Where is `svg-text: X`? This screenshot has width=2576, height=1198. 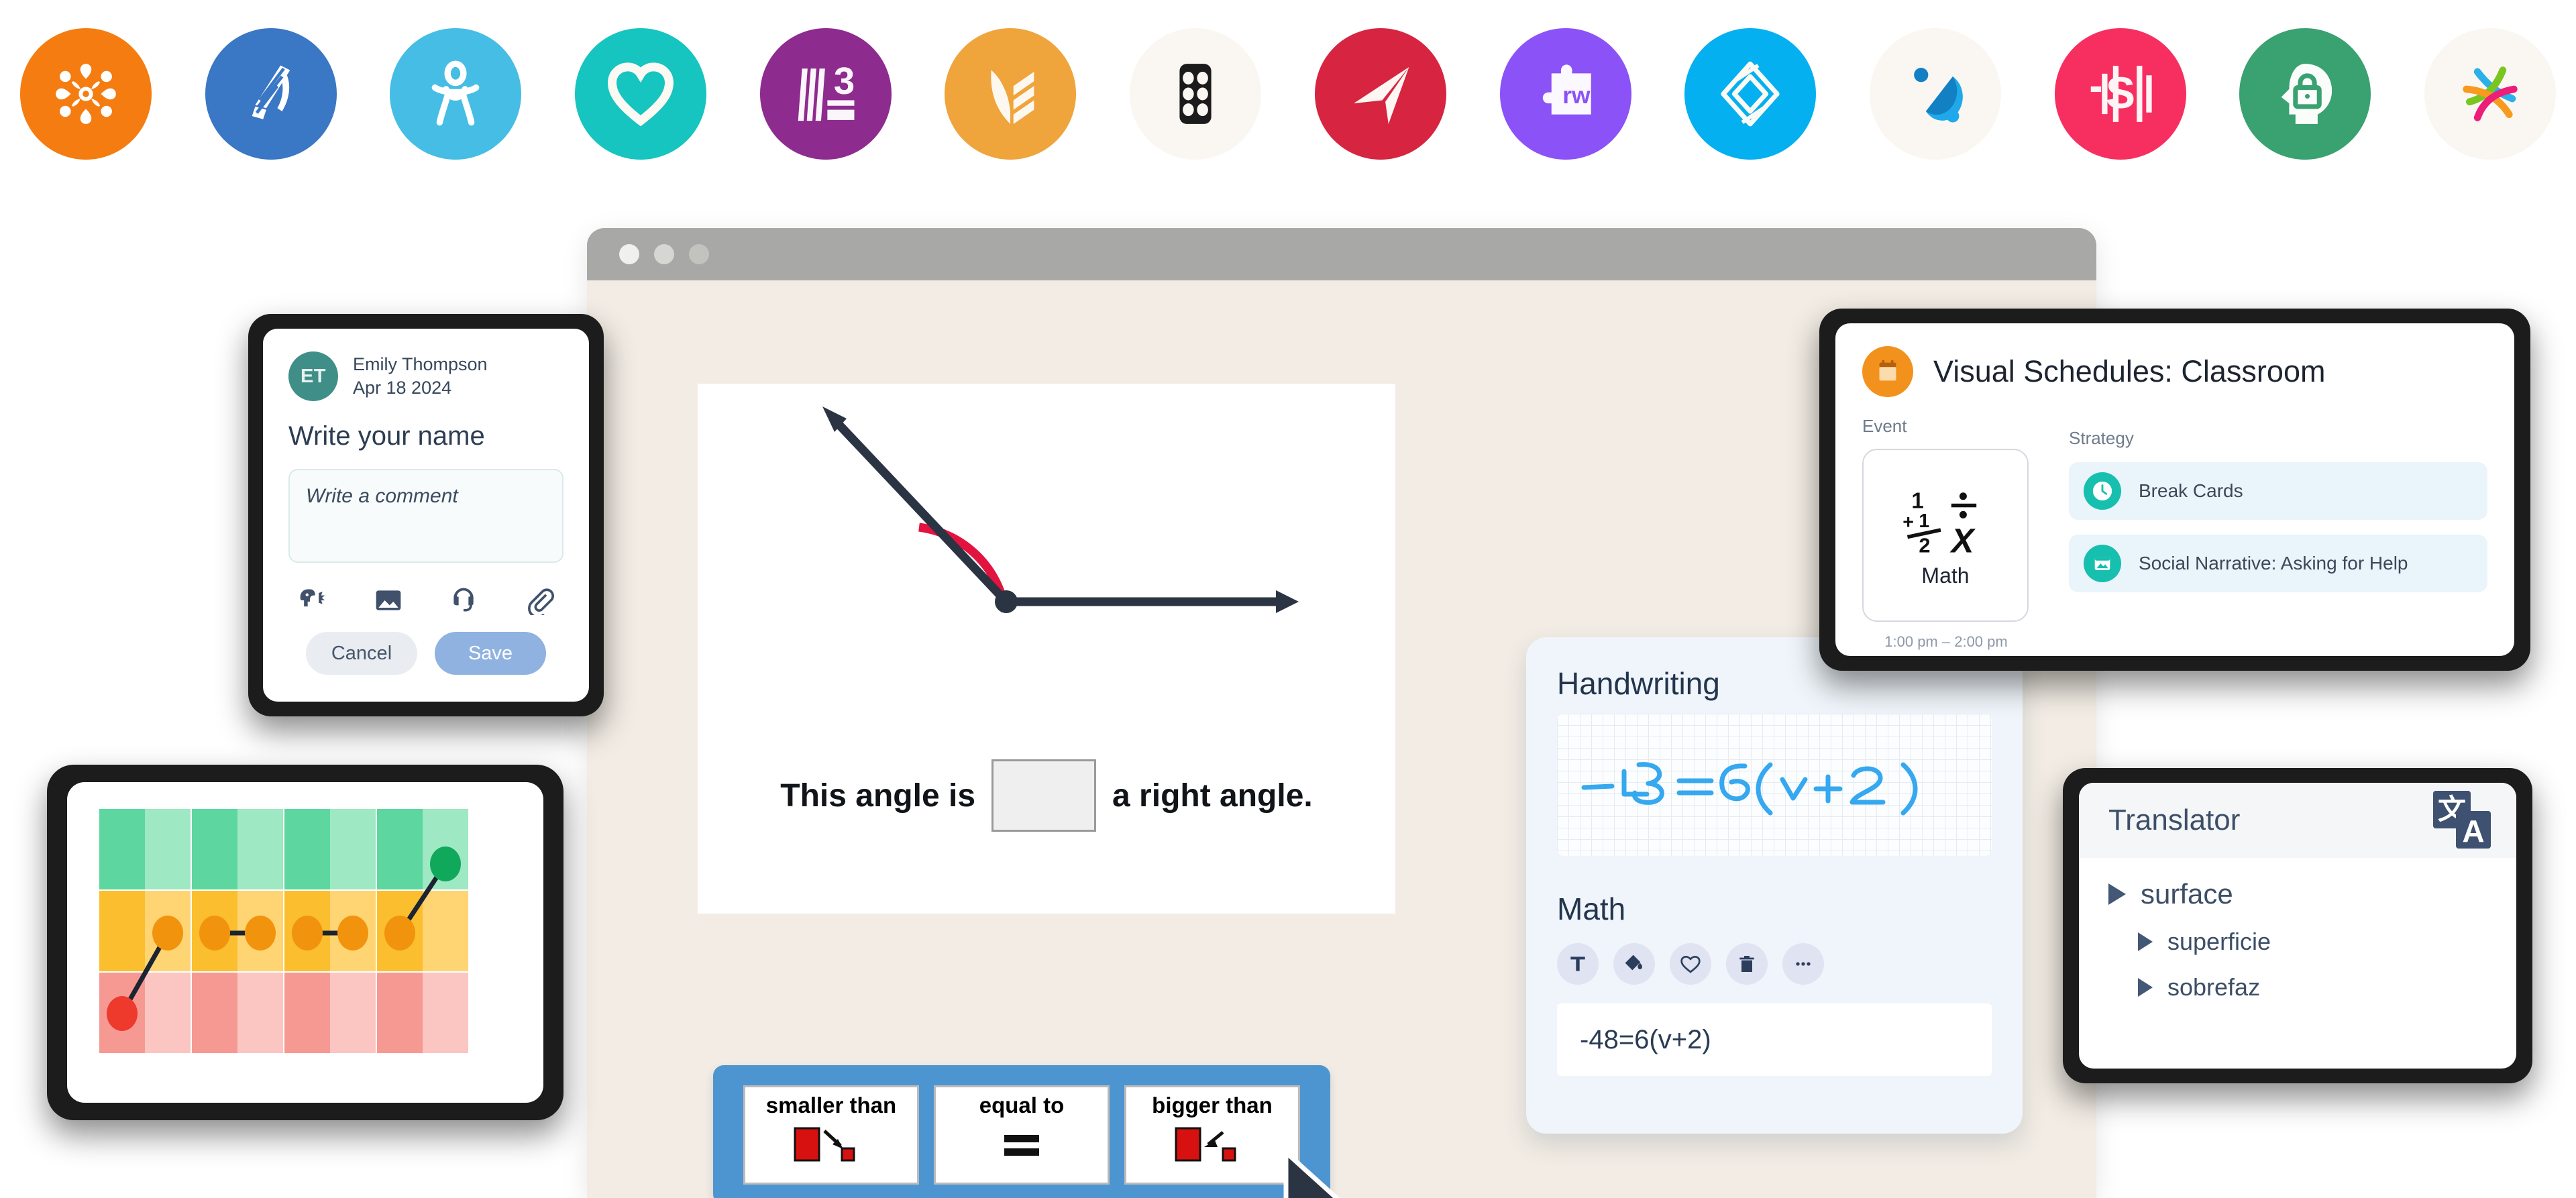 svg-text: X is located at coordinates (1962, 539).